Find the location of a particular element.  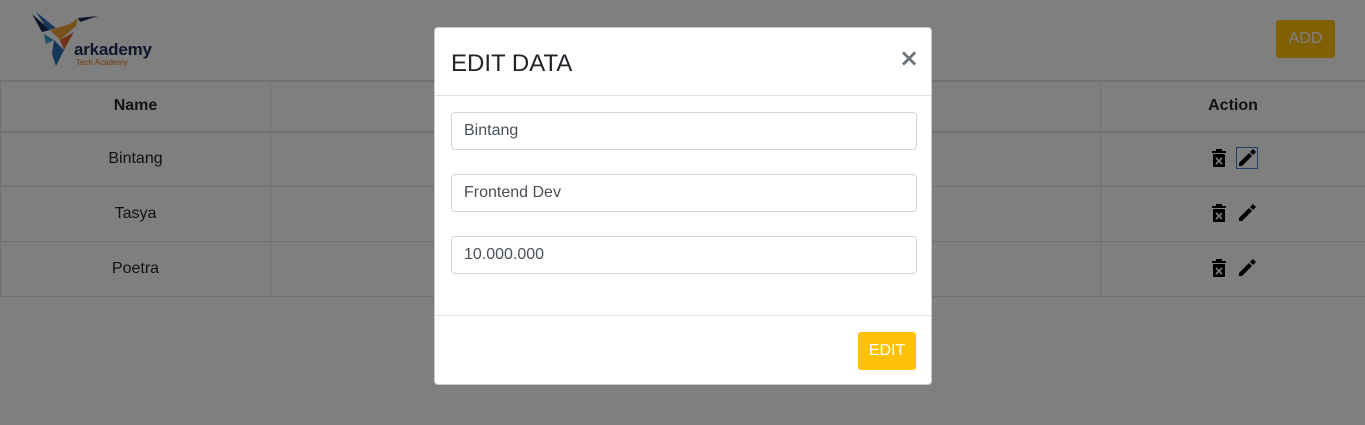

position-field is located at coordinates (684, 193).